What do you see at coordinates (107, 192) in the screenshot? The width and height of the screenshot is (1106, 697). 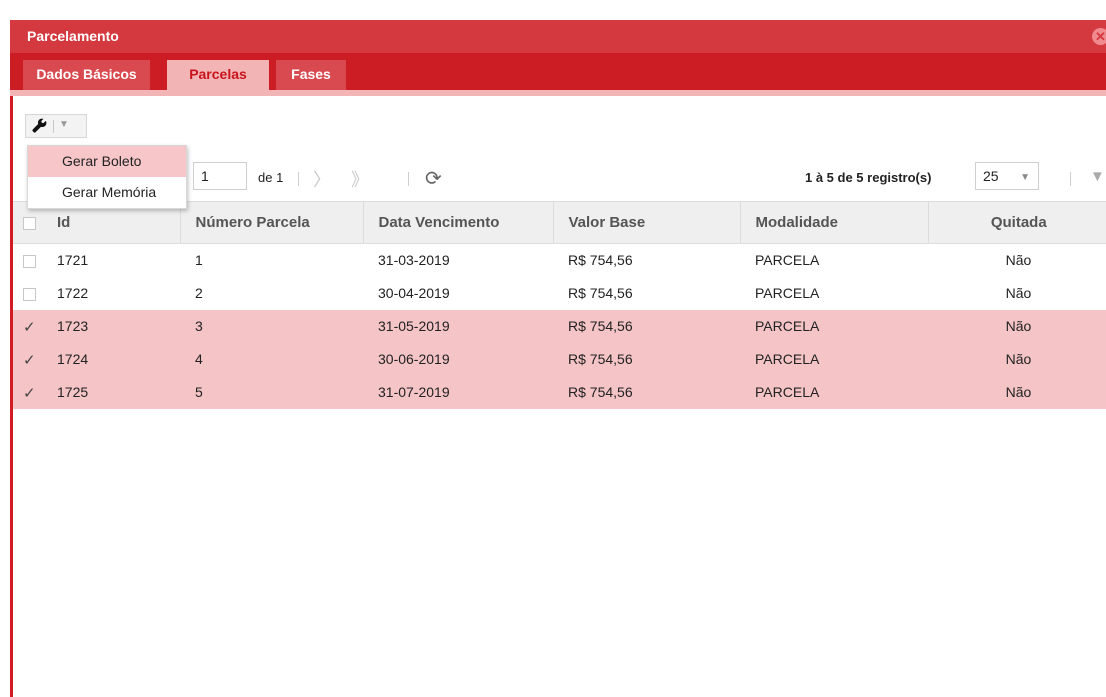 I see `menu-item-gerar-memoria: Gerar Memória` at bounding box center [107, 192].